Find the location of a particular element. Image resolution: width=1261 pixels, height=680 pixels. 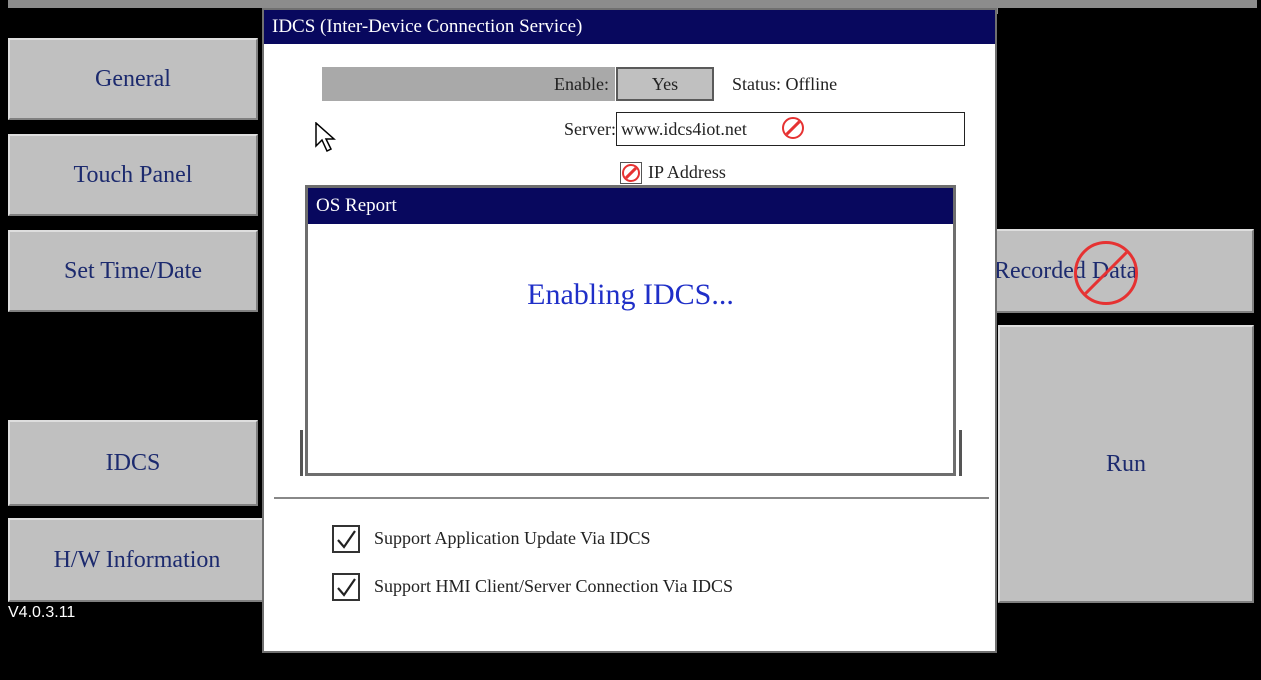

general-button-label: General is located at coordinates (133, 78).